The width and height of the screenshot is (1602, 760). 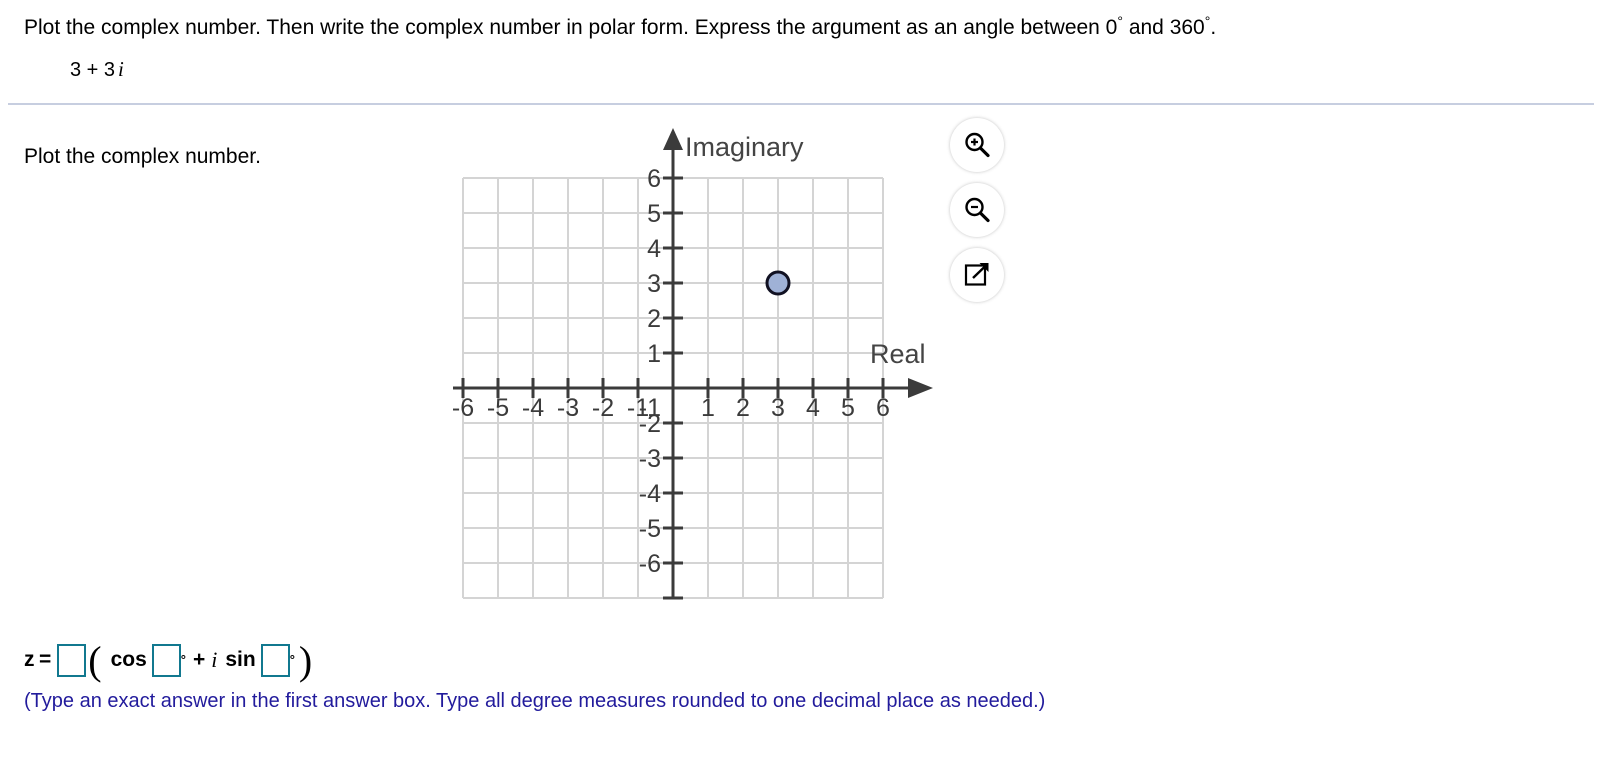 I want to click on zoom-in-button, so click(x=977, y=145).